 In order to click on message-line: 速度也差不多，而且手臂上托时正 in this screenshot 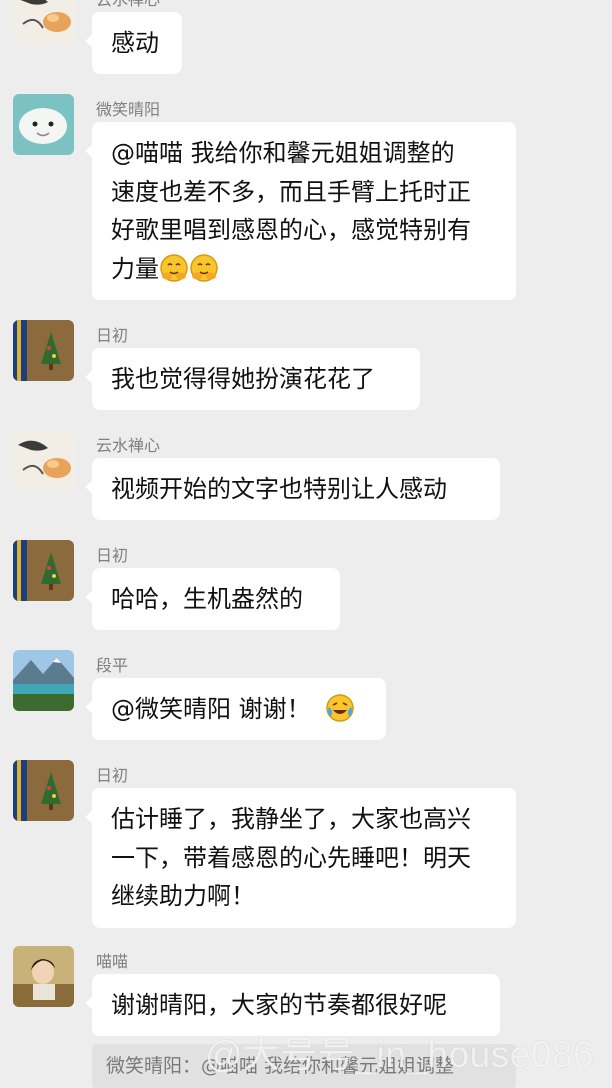, I will do `click(291, 191)`.